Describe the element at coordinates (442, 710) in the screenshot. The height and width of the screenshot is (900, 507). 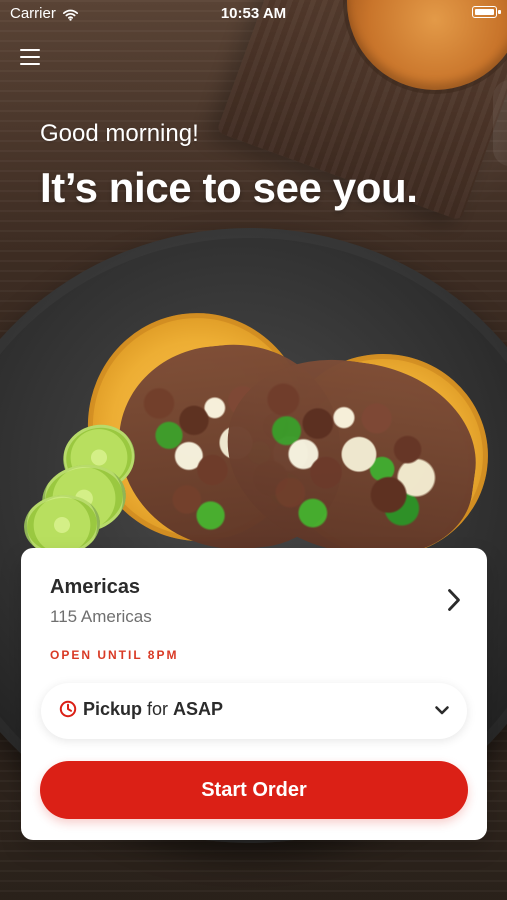
I see `chevron-down-icon` at that location.